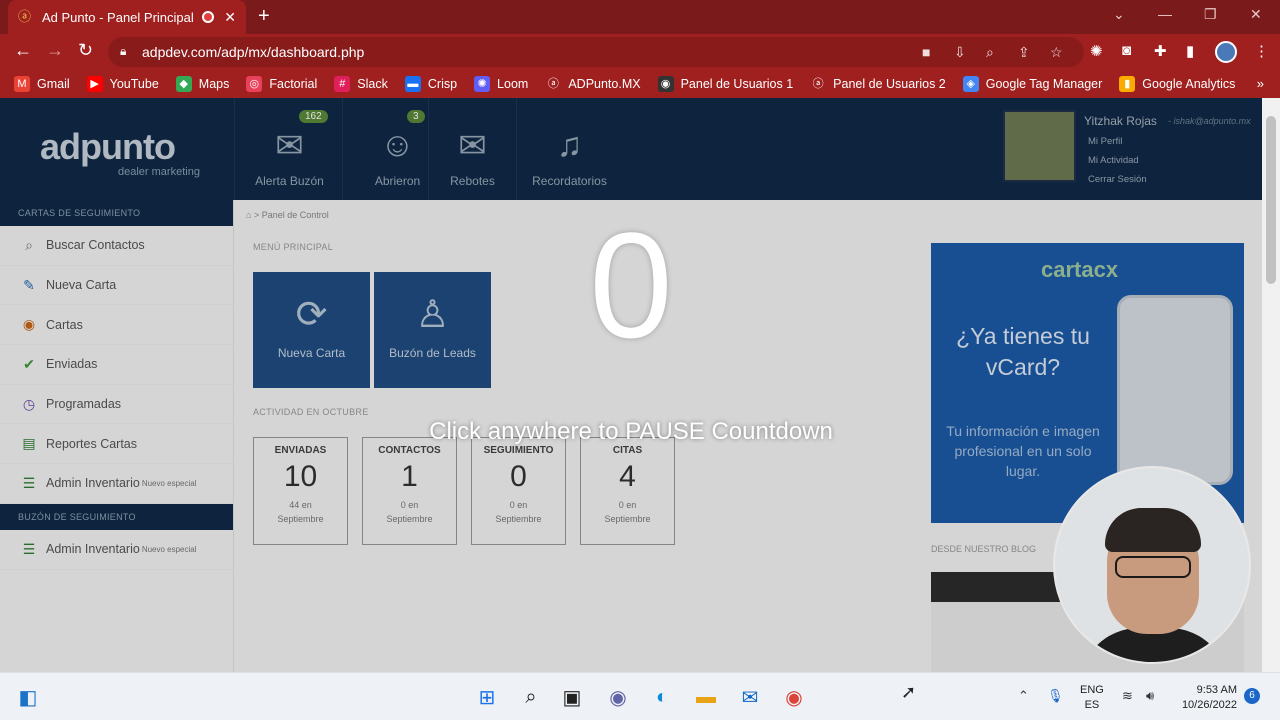  I want to click on back-icon: ←, so click(23, 50).